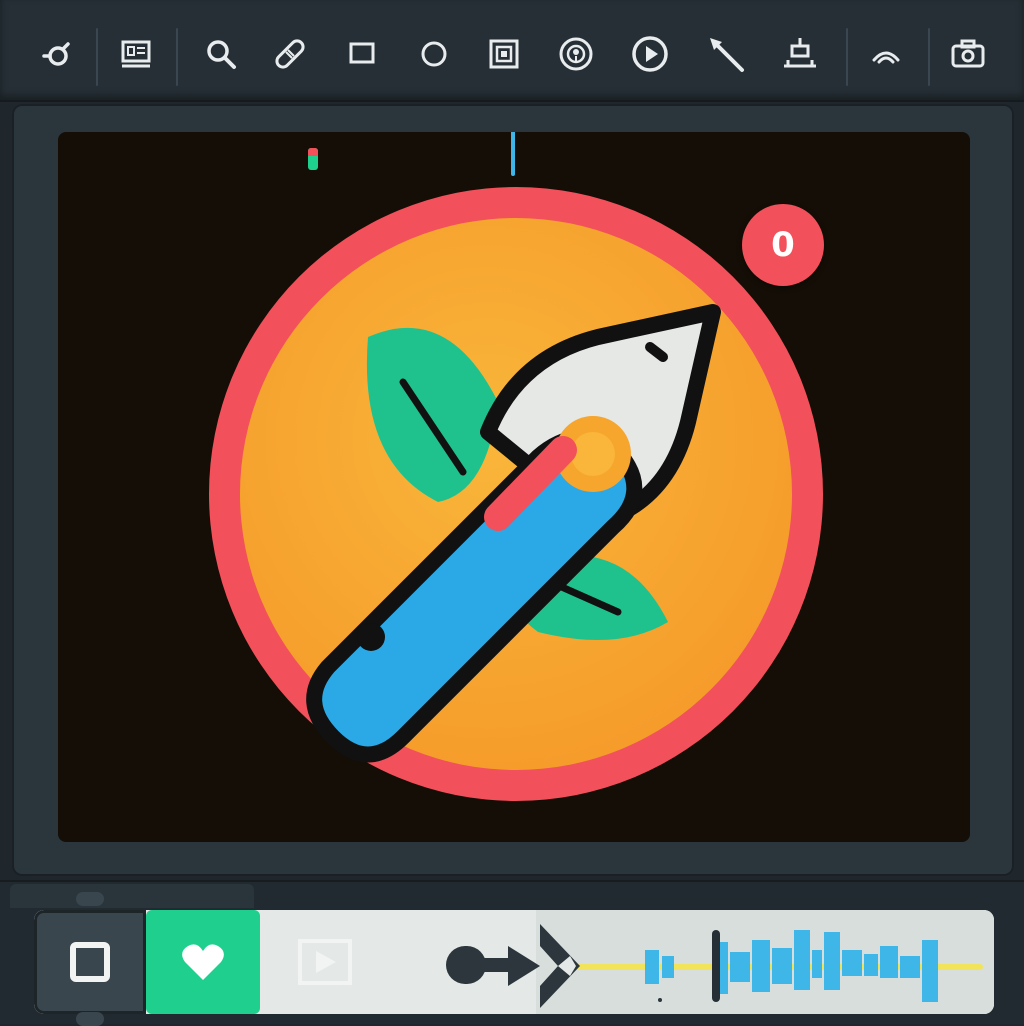  I want to click on pivot-tool-icon, so click(56, 54).